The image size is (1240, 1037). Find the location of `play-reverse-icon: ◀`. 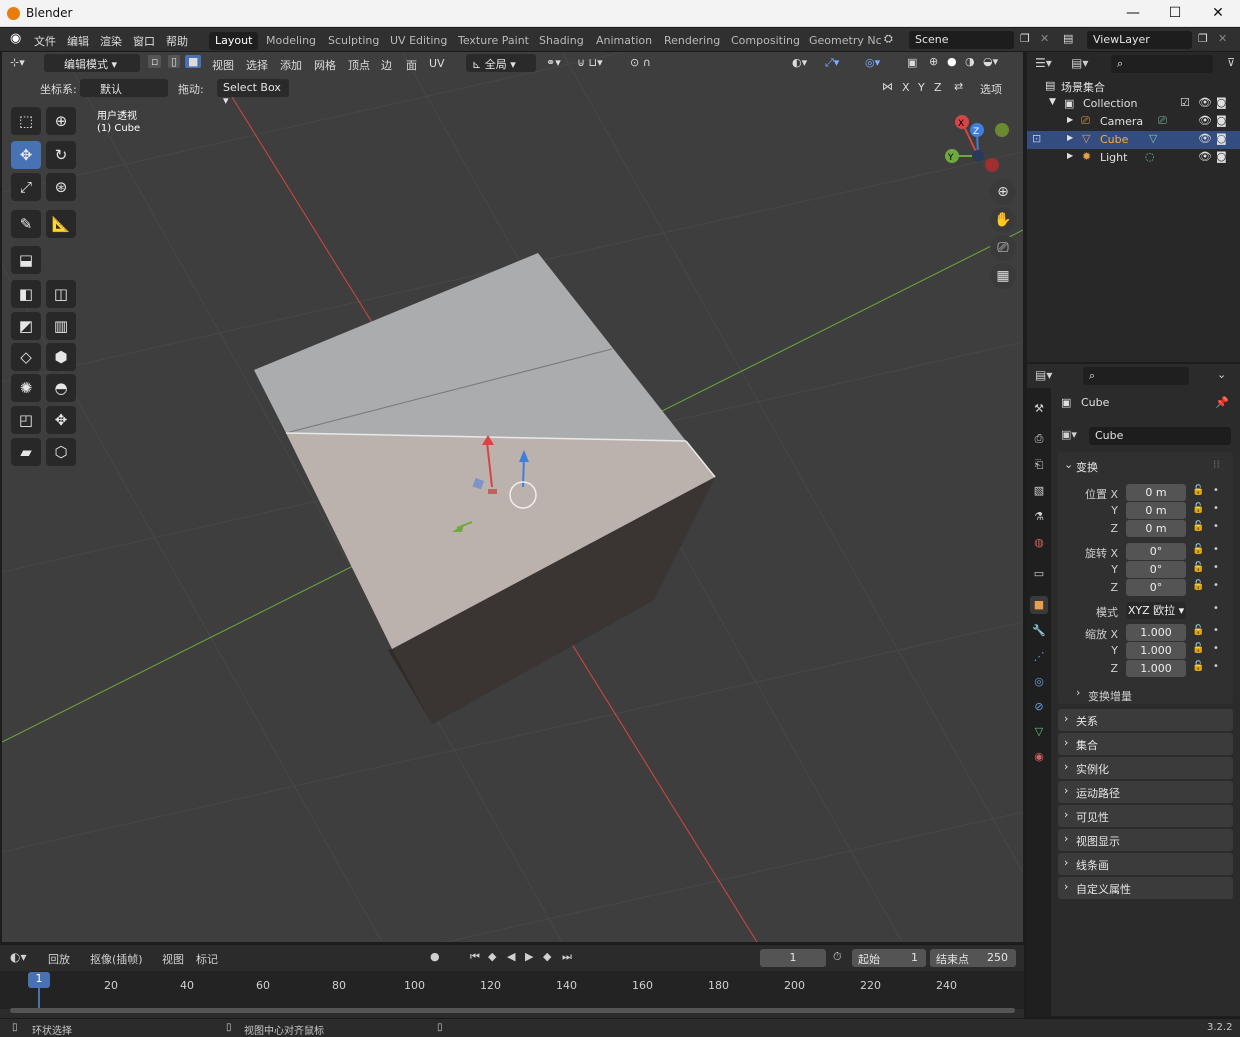

play-reverse-icon: ◀ is located at coordinates (511, 956).